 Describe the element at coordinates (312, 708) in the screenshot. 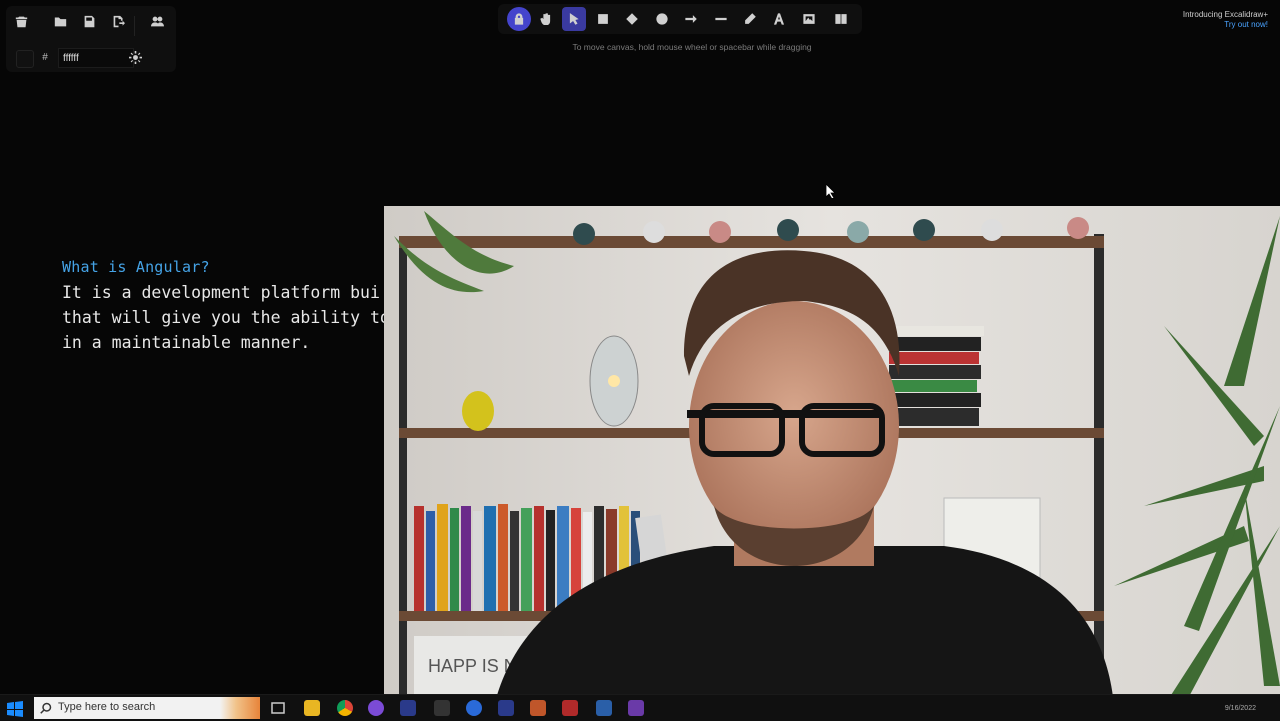

I see `file-explorer-icon` at that location.